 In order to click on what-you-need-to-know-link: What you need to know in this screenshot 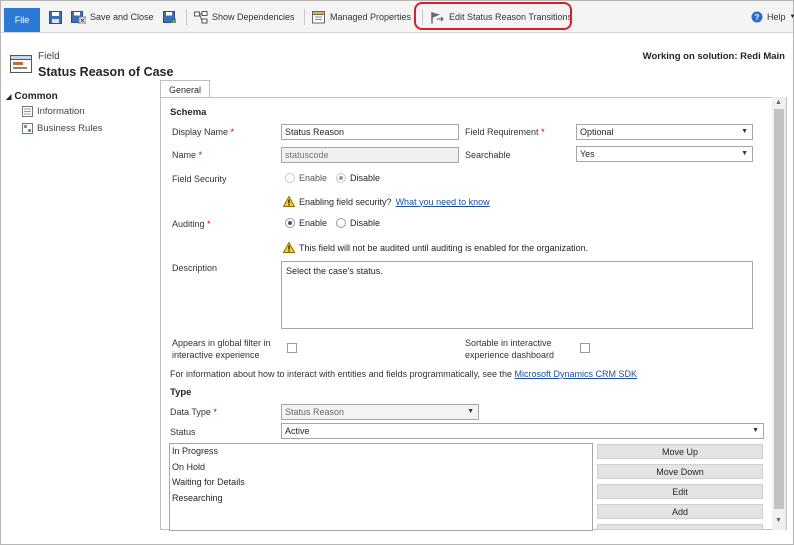, I will do `click(443, 202)`.